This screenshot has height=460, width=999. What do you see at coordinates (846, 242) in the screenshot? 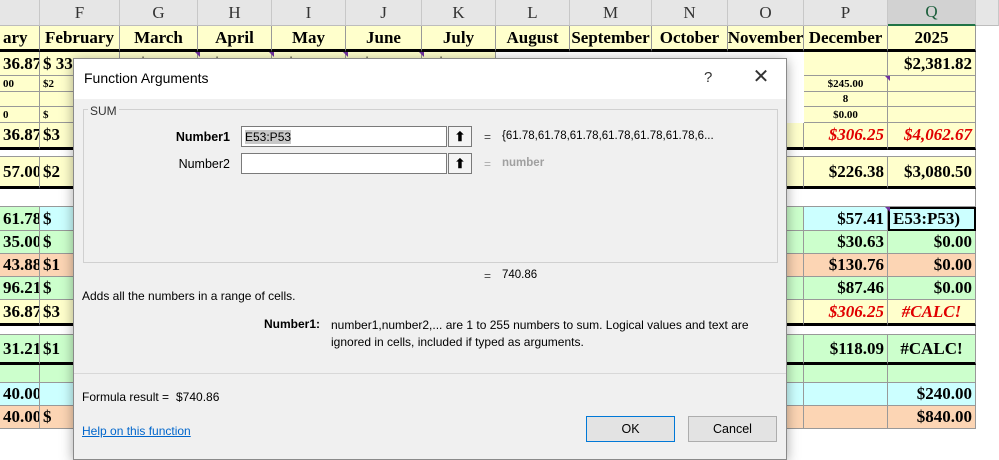
I see `cell: $30.63` at bounding box center [846, 242].